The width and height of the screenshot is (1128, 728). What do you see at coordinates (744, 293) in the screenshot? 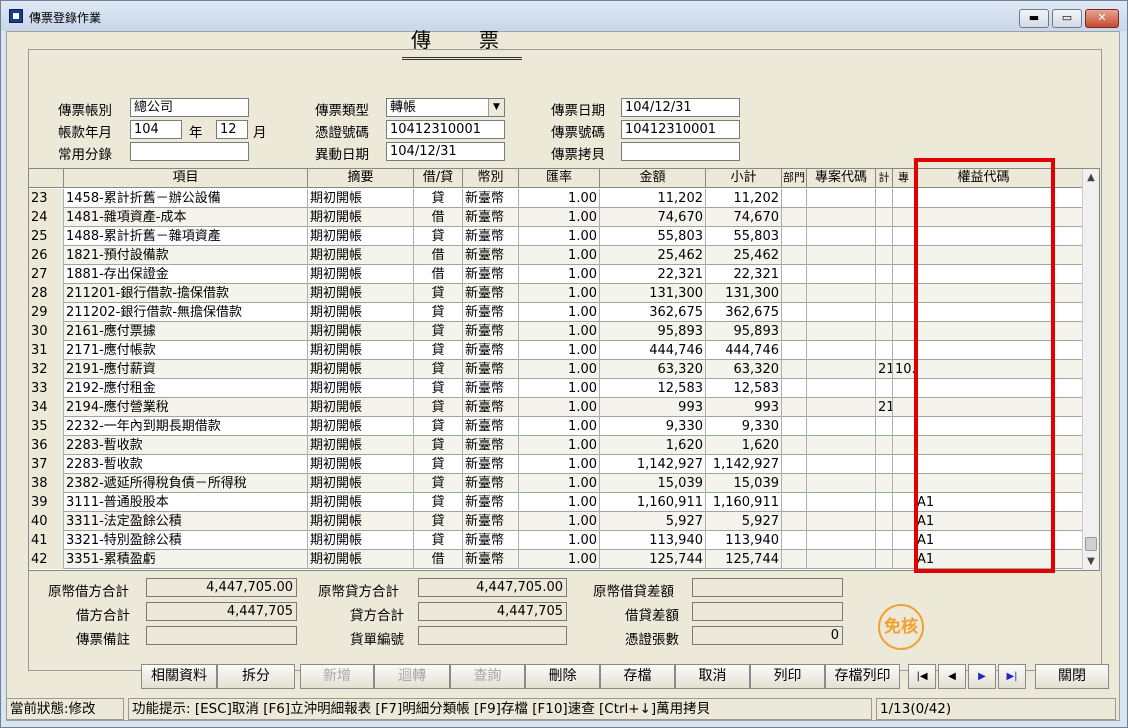
I see `subtotal-cell: 131,300` at bounding box center [744, 293].